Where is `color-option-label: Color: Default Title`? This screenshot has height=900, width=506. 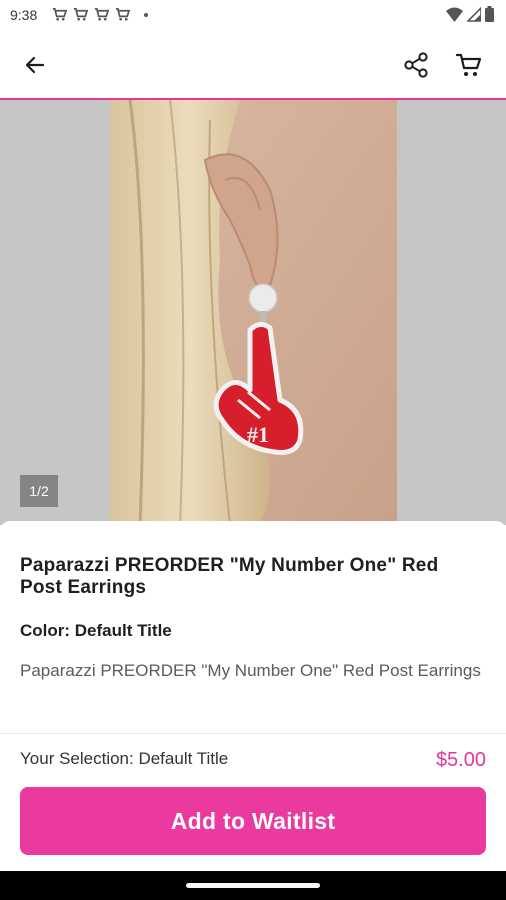
color-option-label: Color: Default Title is located at coordinates (96, 630).